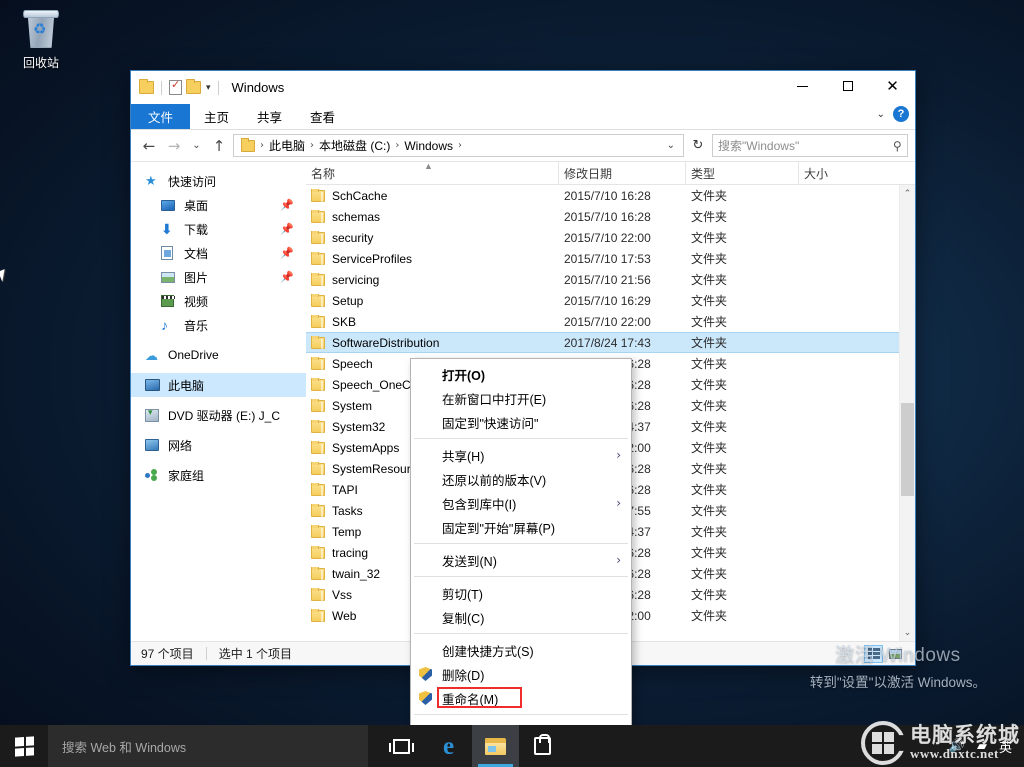 This screenshot has width=1024, height=767. Describe the element at coordinates (218, 205) in the screenshot. I see `sidebar-item-desktop: 桌面 📌` at that location.